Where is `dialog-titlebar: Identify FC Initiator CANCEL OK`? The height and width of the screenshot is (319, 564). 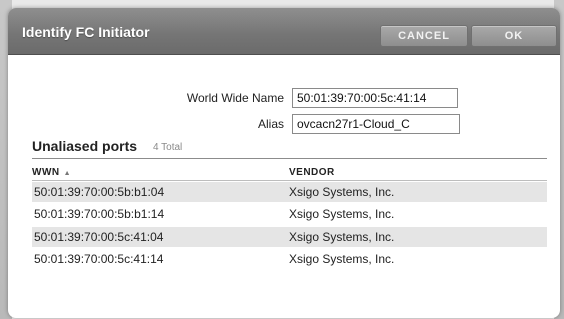
dialog-titlebar: Identify FC Initiator CANCEL OK is located at coordinates (284, 31).